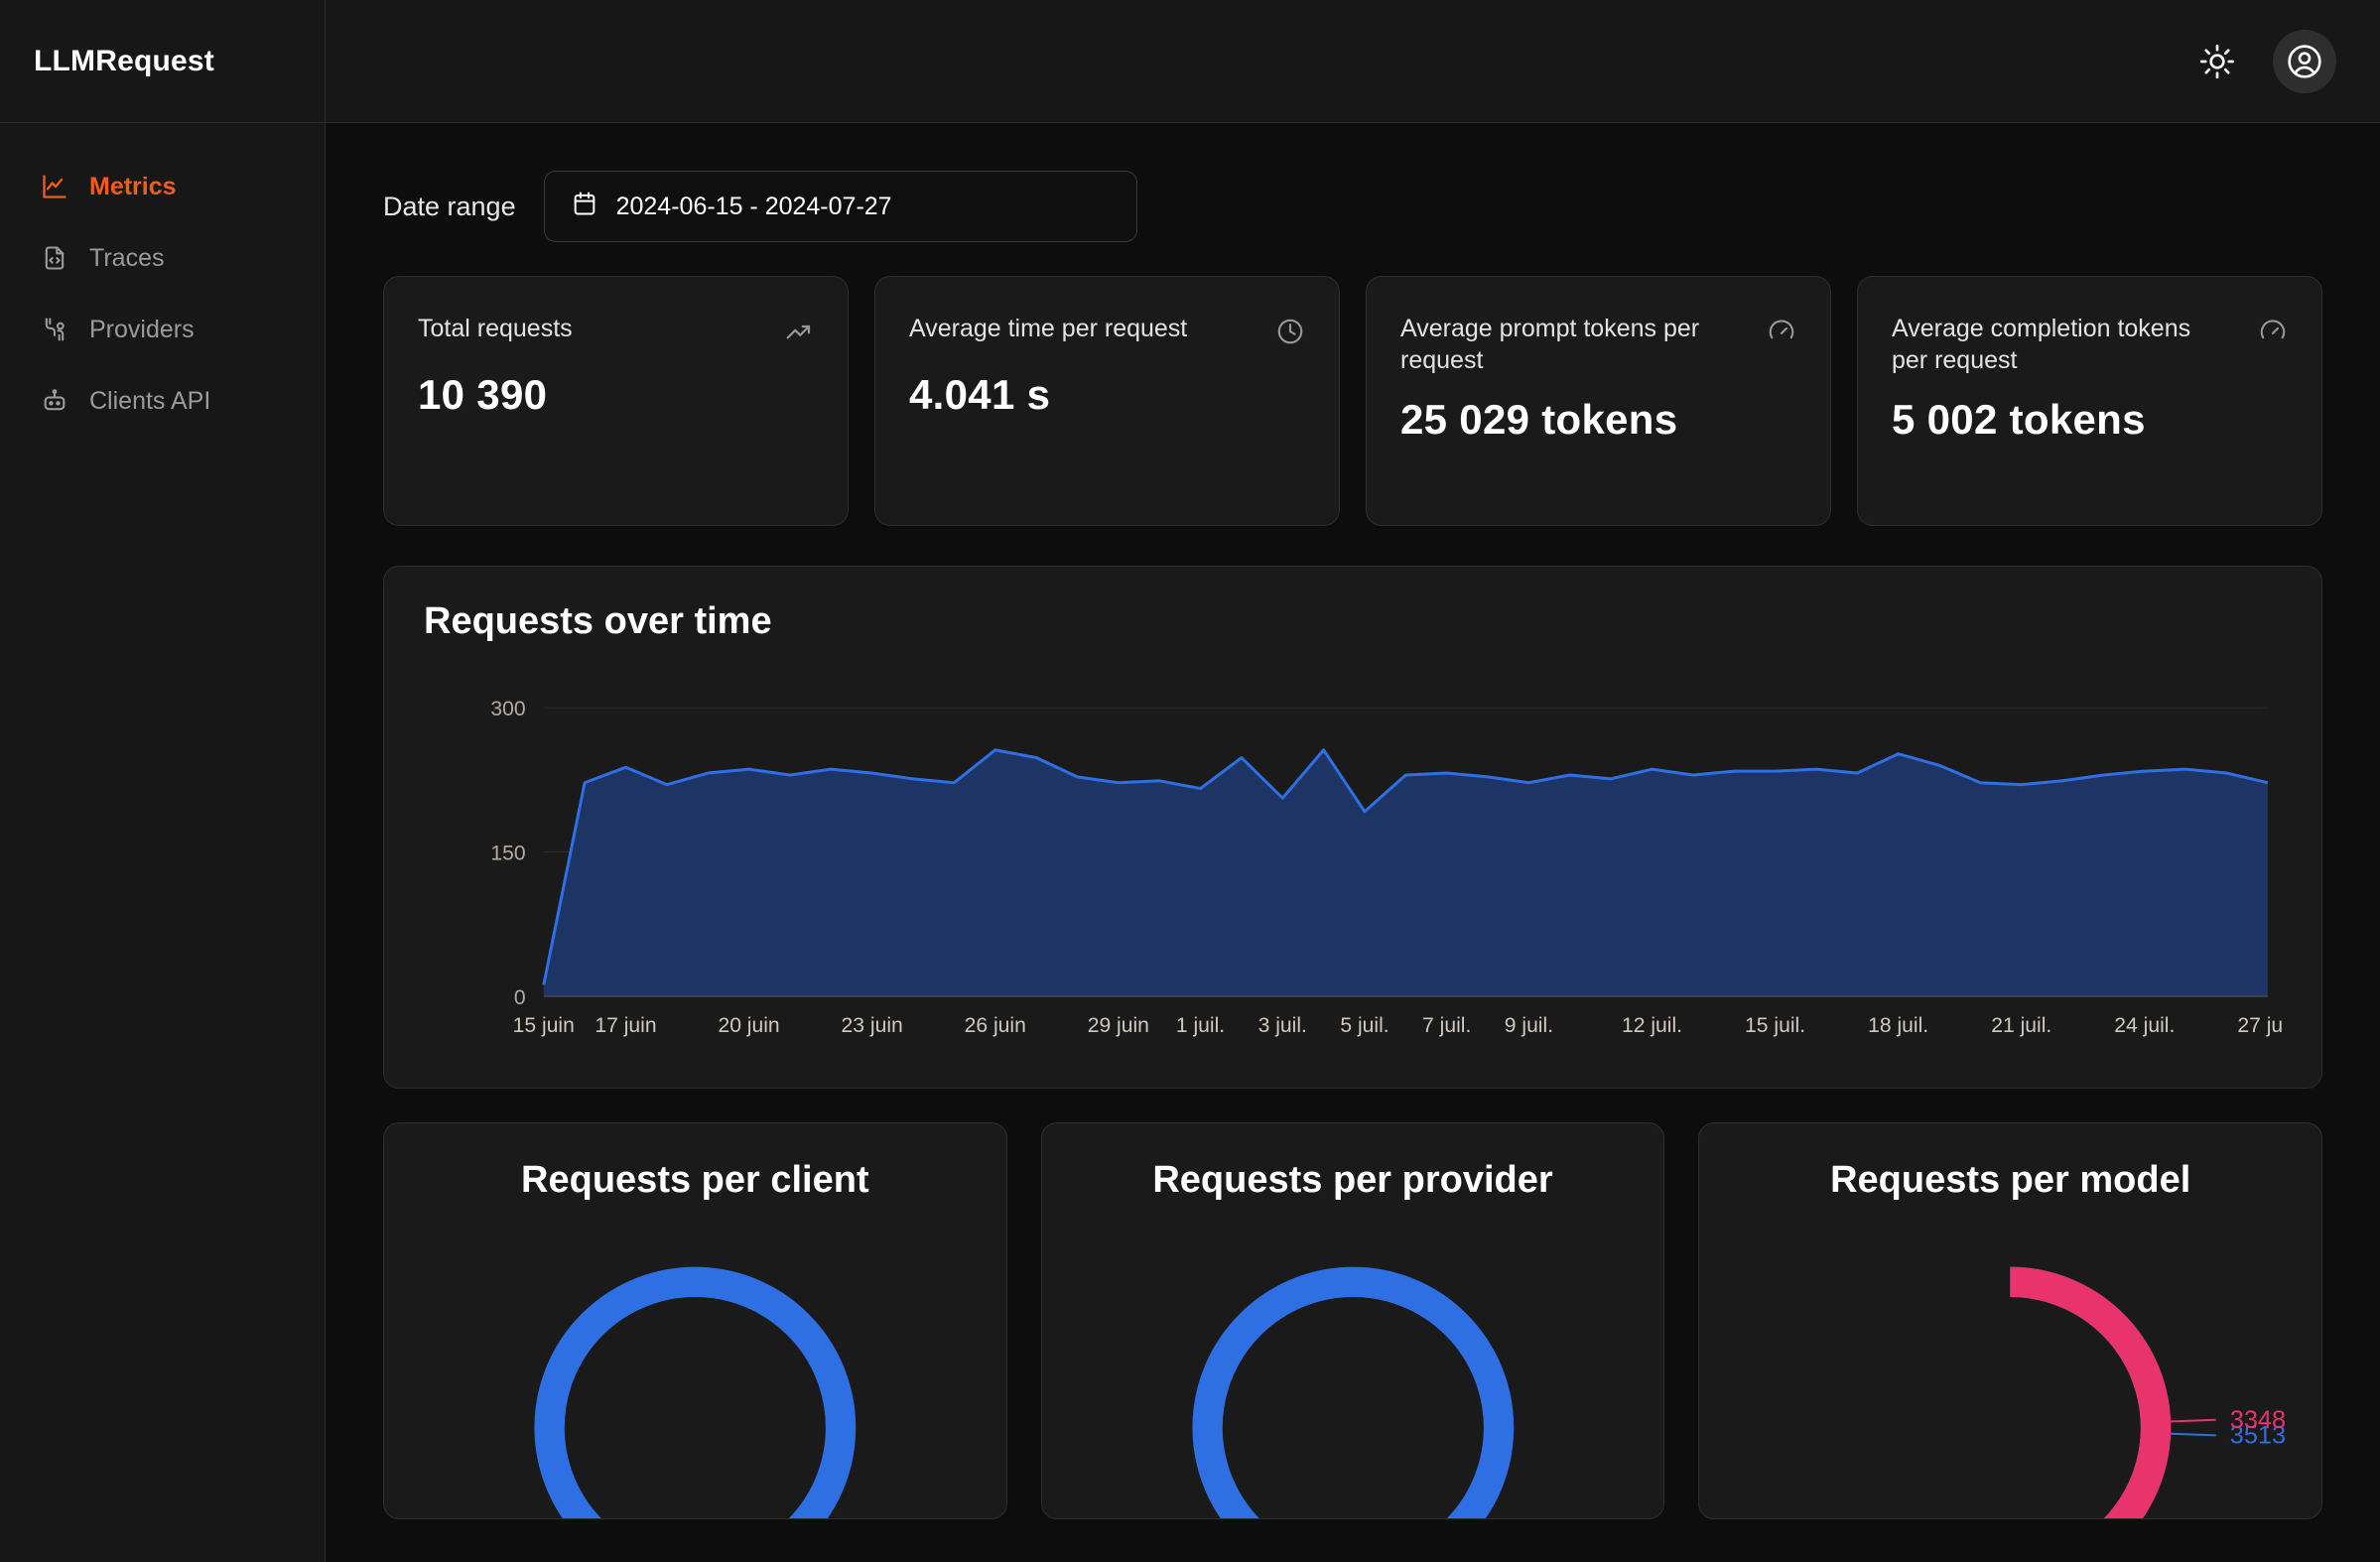 The image size is (2380, 1562). Describe the element at coordinates (2019, 419) in the screenshot. I see `kpi-value: 5 002 tokens` at that location.